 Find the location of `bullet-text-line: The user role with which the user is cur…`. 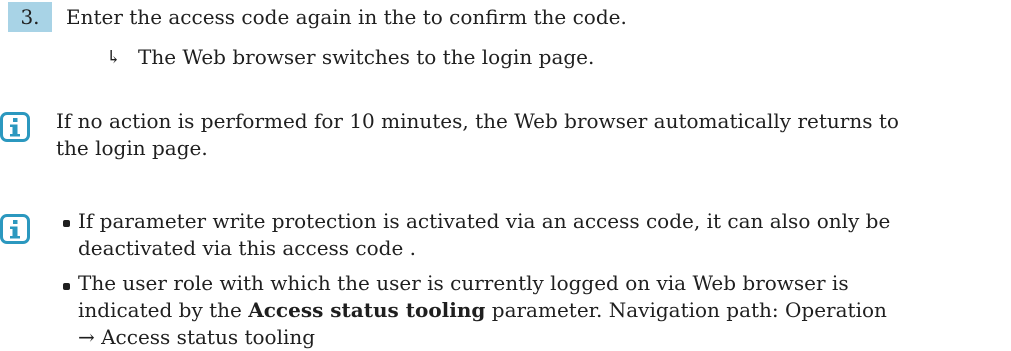

bullet-text-line: The user role with which the user is cur… is located at coordinates (463, 283).